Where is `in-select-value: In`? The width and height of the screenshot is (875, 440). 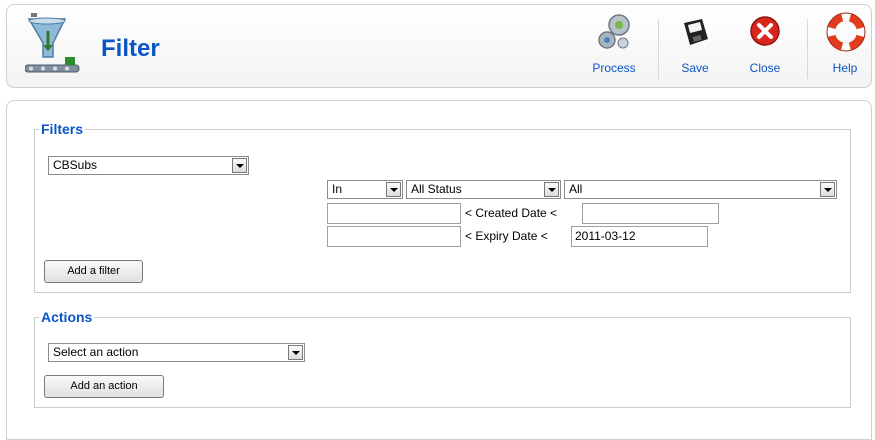
in-select-value: In is located at coordinates (337, 189).